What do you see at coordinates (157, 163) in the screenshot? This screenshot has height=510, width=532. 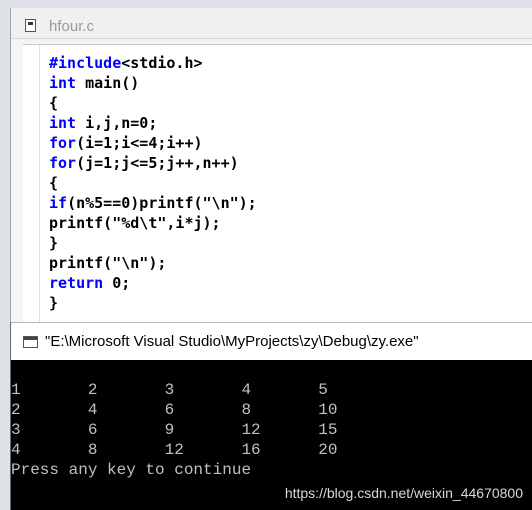 I see `code-text-segment: (j=1;j<=5;j++,n++)` at bounding box center [157, 163].